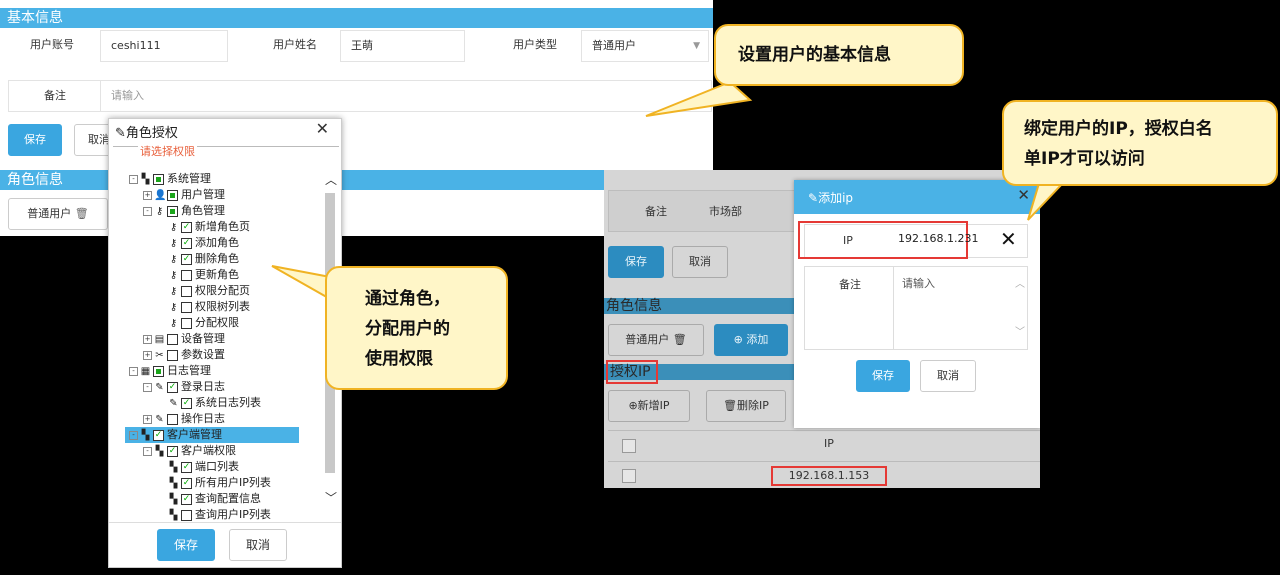 Image resolution: width=1280 pixels, height=575 pixels. Describe the element at coordinates (170, 371) in the screenshot. I see `tree-node: - ▦ 日志管理` at that location.